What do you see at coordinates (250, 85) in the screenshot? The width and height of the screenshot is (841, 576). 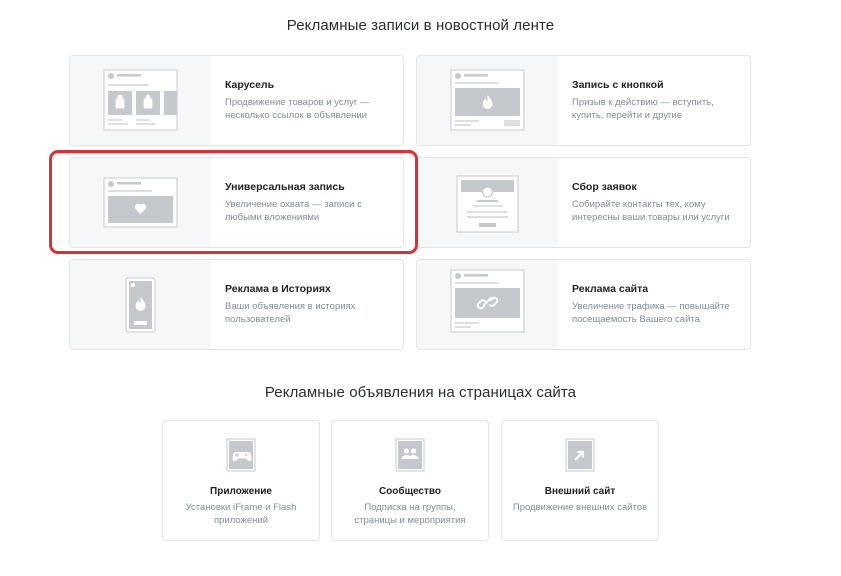 I see `card-title: Карусель` at bounding box center [250, 85].